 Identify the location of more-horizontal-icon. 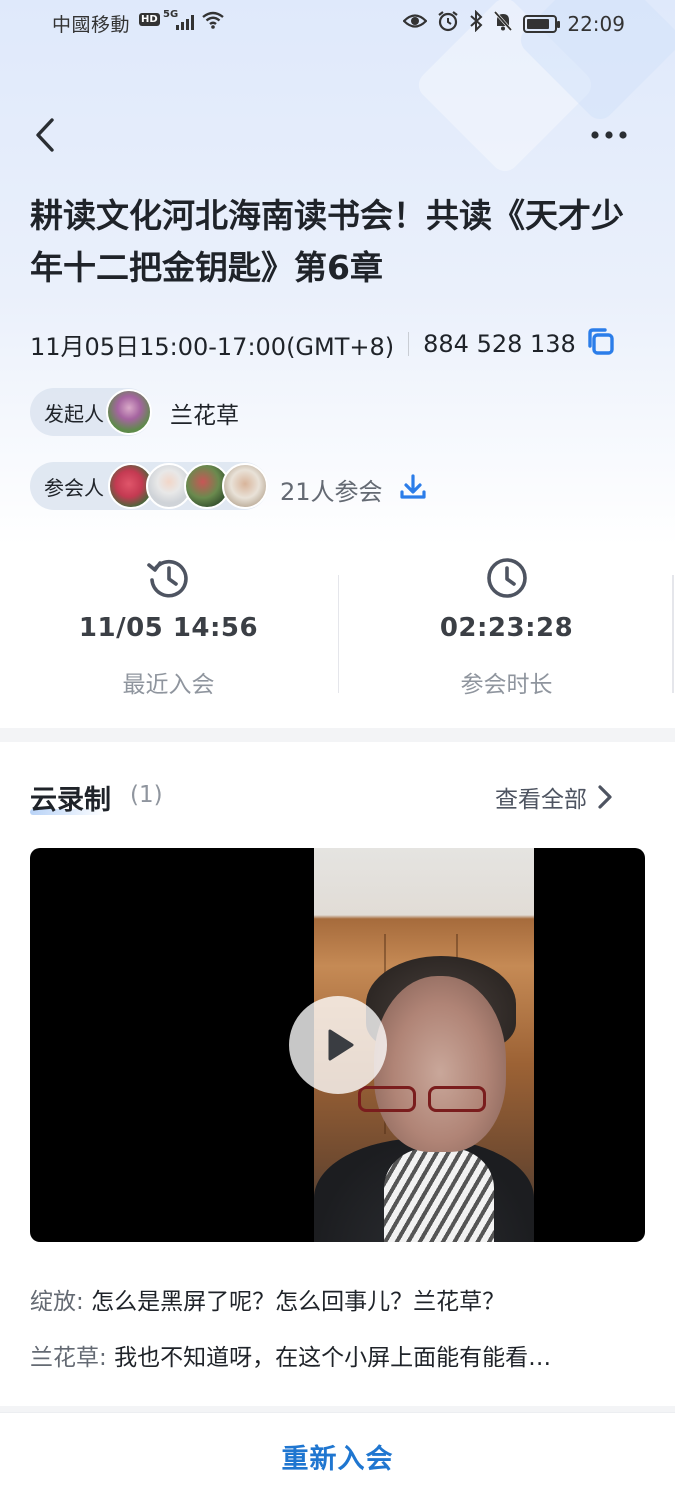
(609, 135).